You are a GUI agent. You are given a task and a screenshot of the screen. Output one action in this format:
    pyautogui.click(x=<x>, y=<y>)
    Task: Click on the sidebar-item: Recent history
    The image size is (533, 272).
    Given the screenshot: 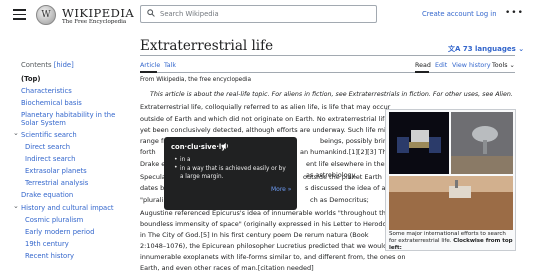 What is the action you would take?
    pyautogui.click(x=49, y=256)
    